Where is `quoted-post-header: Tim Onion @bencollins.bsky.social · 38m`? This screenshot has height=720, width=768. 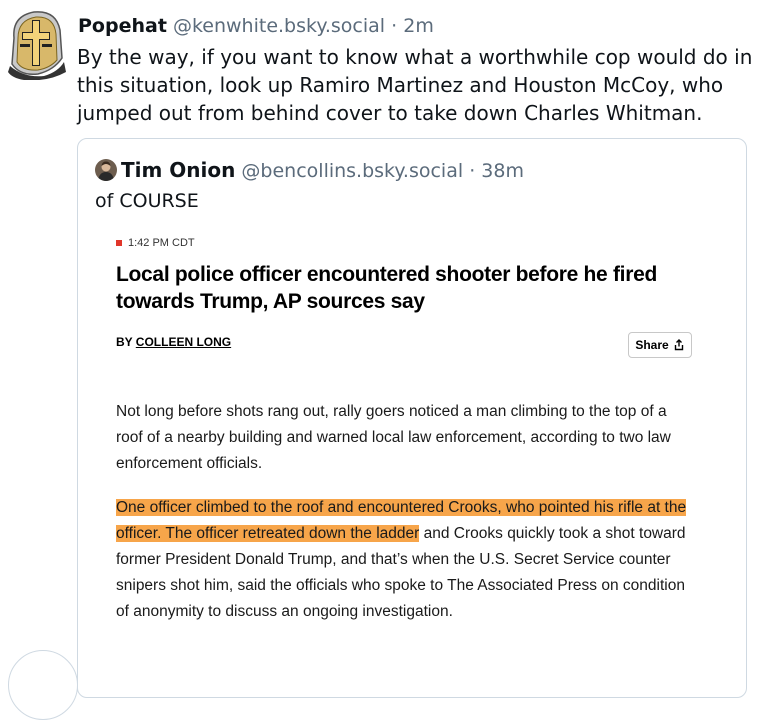 quoted-post-header: Tim Onion @bencollins.bsky.social · 38m is located at coordinates (322, 170).